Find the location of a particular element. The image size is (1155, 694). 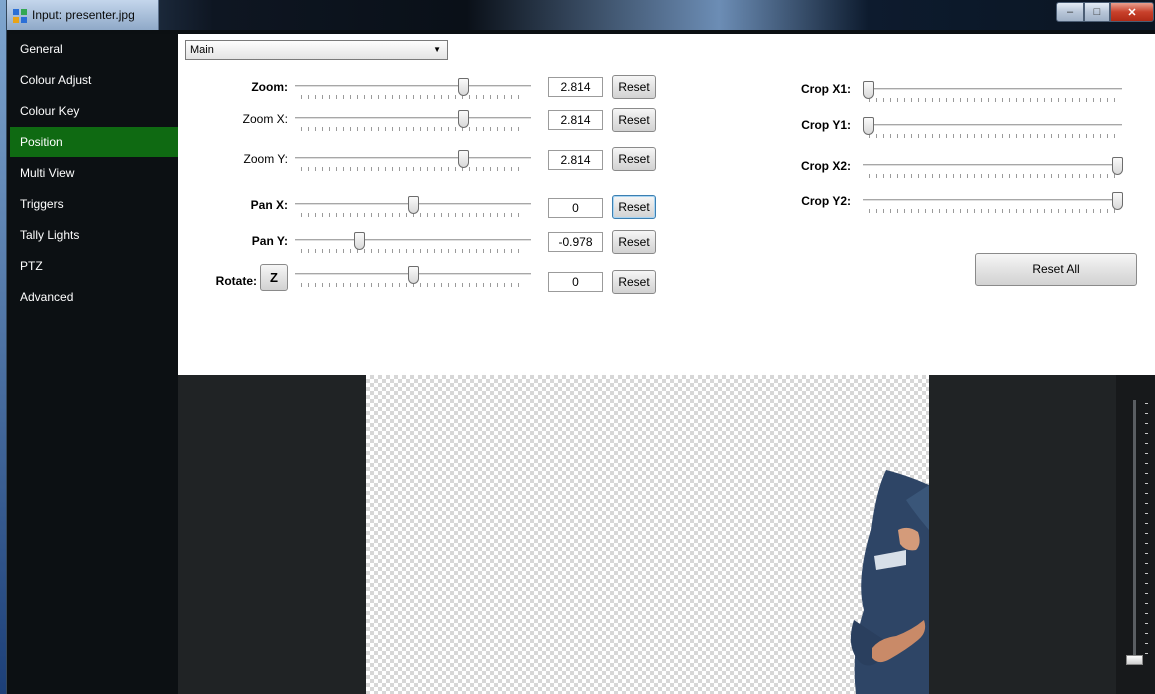

maximize-button: □ is located at coordinates (1097, 12).